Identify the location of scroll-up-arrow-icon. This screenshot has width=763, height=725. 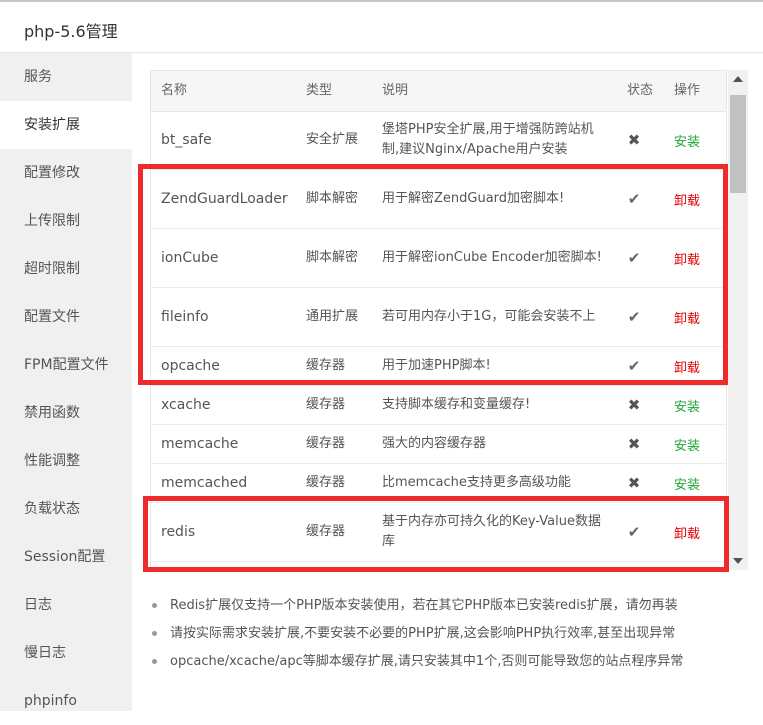
(738, 79).